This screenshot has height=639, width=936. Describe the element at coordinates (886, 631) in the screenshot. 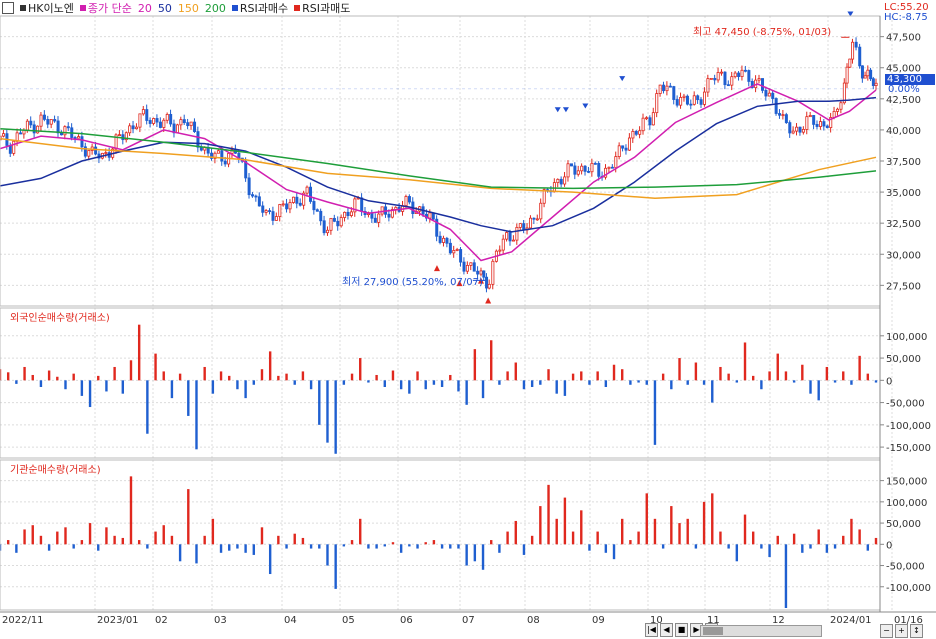

I see `zoom-out-button: −` at that location.